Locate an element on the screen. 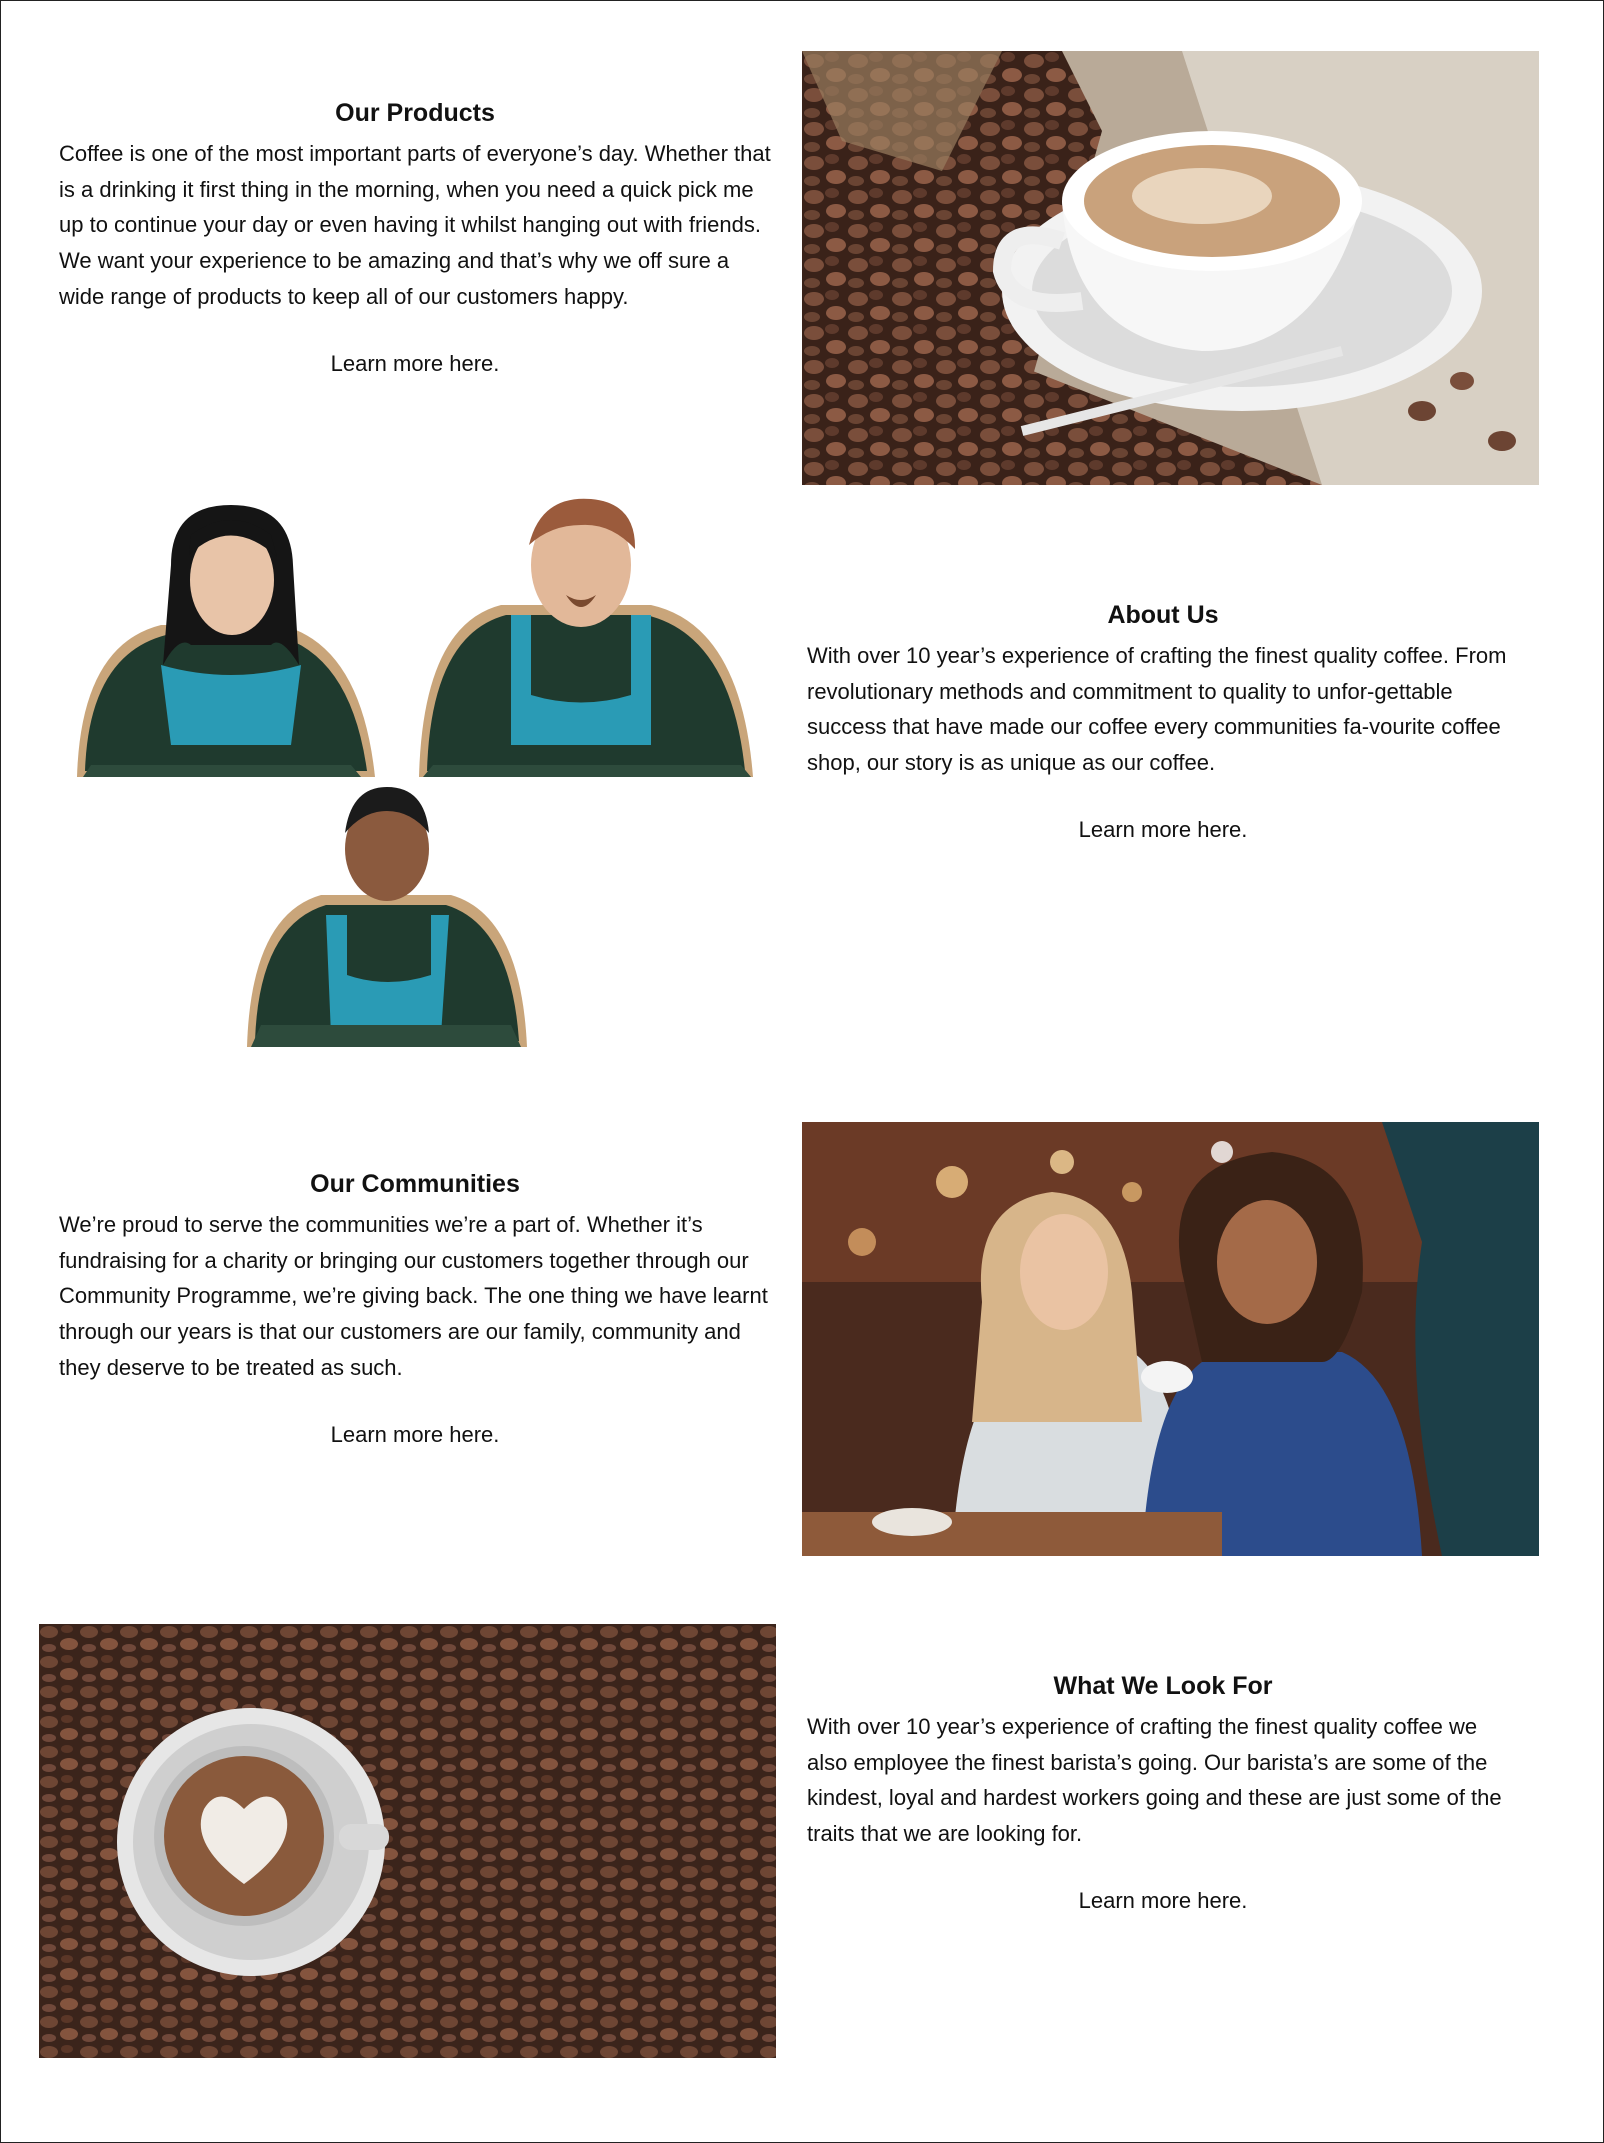 The height and width of the screenshot is (2143, 1604). latte-beans-image is located at coordinates (407, 1841).